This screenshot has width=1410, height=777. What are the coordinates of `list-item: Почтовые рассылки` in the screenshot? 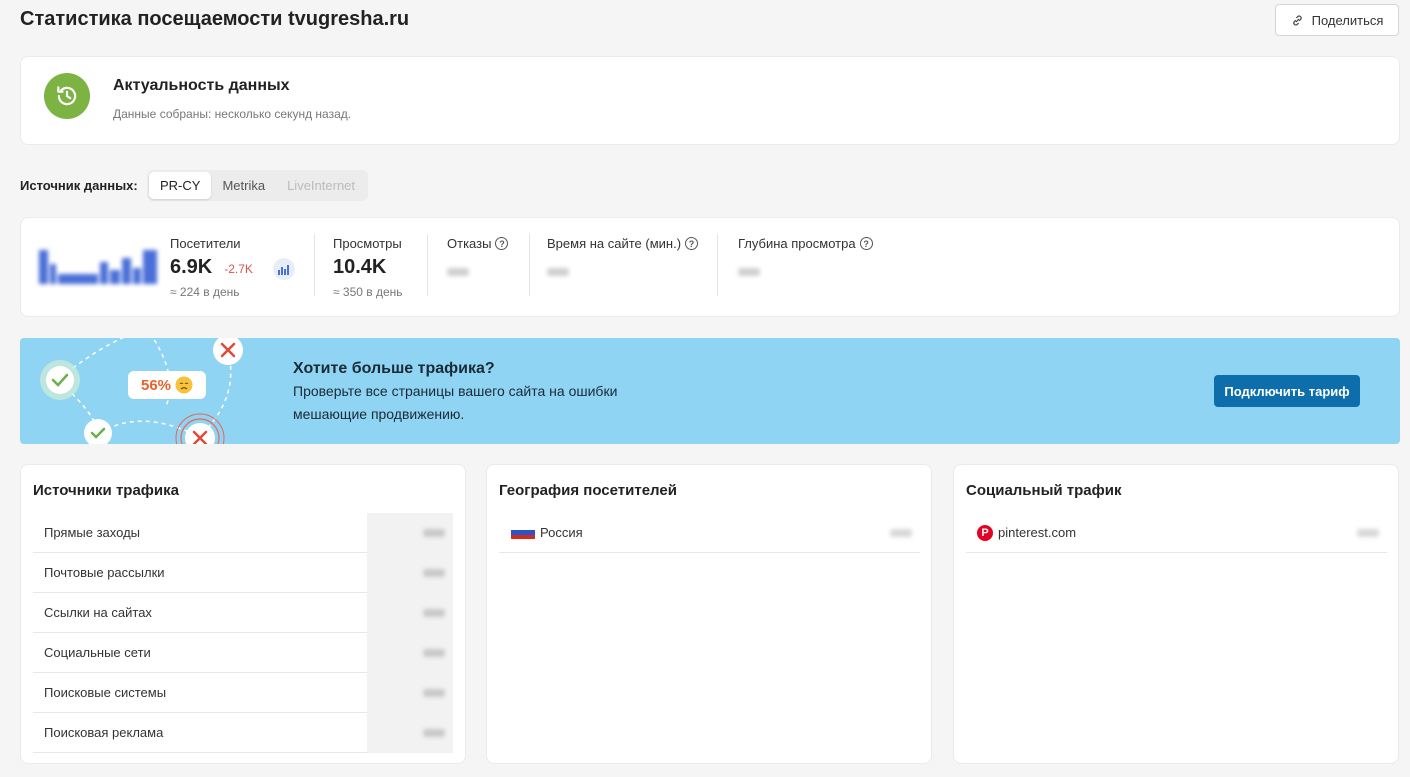 It's located at (243, 573).